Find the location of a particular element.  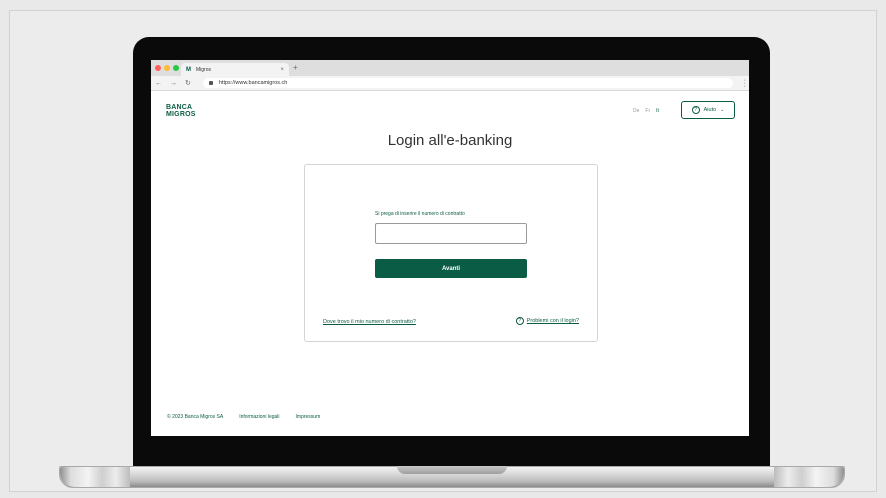

language-fr: Fr is located at coordinates (647, 111).